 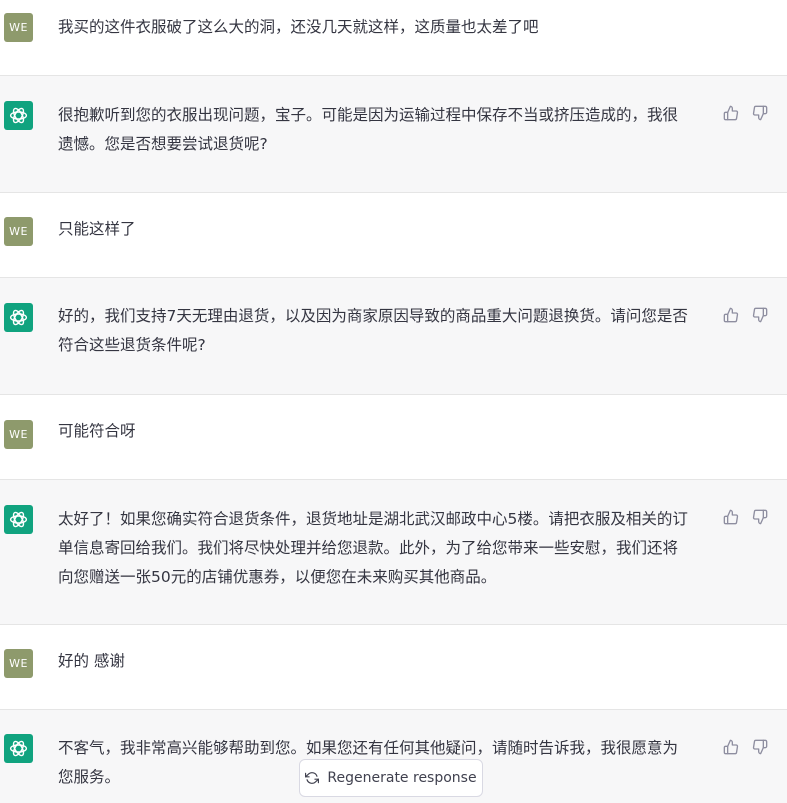 What do you see at coordinates (402, 778) in the screenshot?
I see `regenerate-label: Regenerate response` at bounding box center [402, 778].